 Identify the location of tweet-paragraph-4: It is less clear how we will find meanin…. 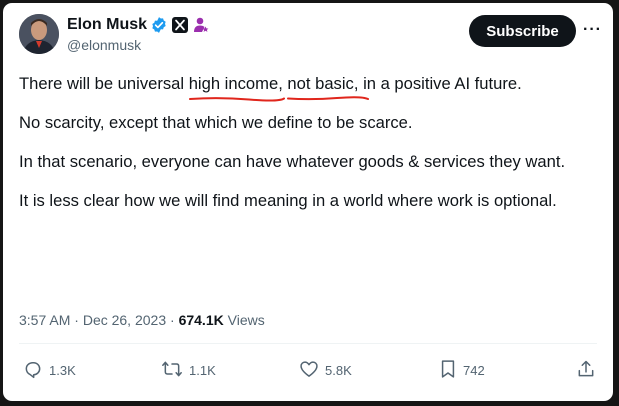
(288, 200).